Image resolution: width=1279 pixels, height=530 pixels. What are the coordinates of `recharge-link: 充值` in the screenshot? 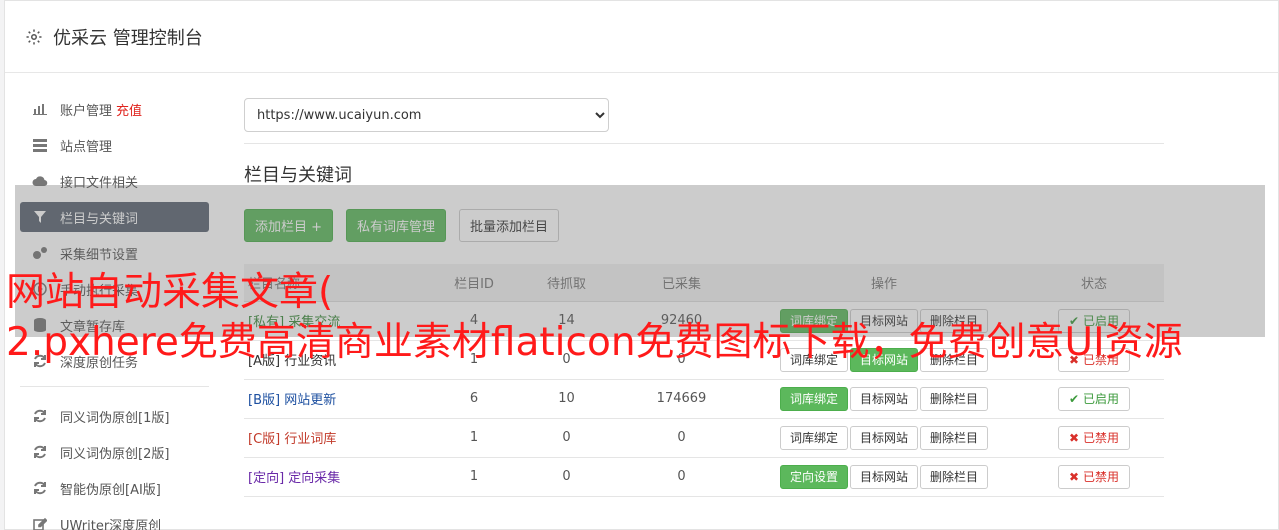 It's located at (129, 109).